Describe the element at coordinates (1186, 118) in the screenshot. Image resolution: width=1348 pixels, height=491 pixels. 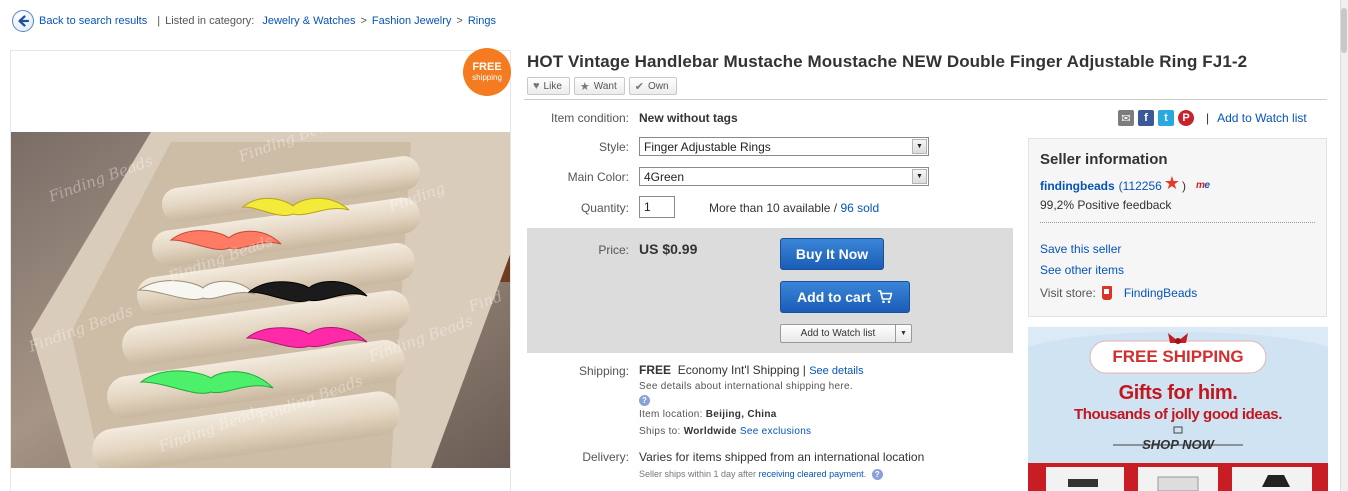
I see `pinterest-share-icon: P` at that location.